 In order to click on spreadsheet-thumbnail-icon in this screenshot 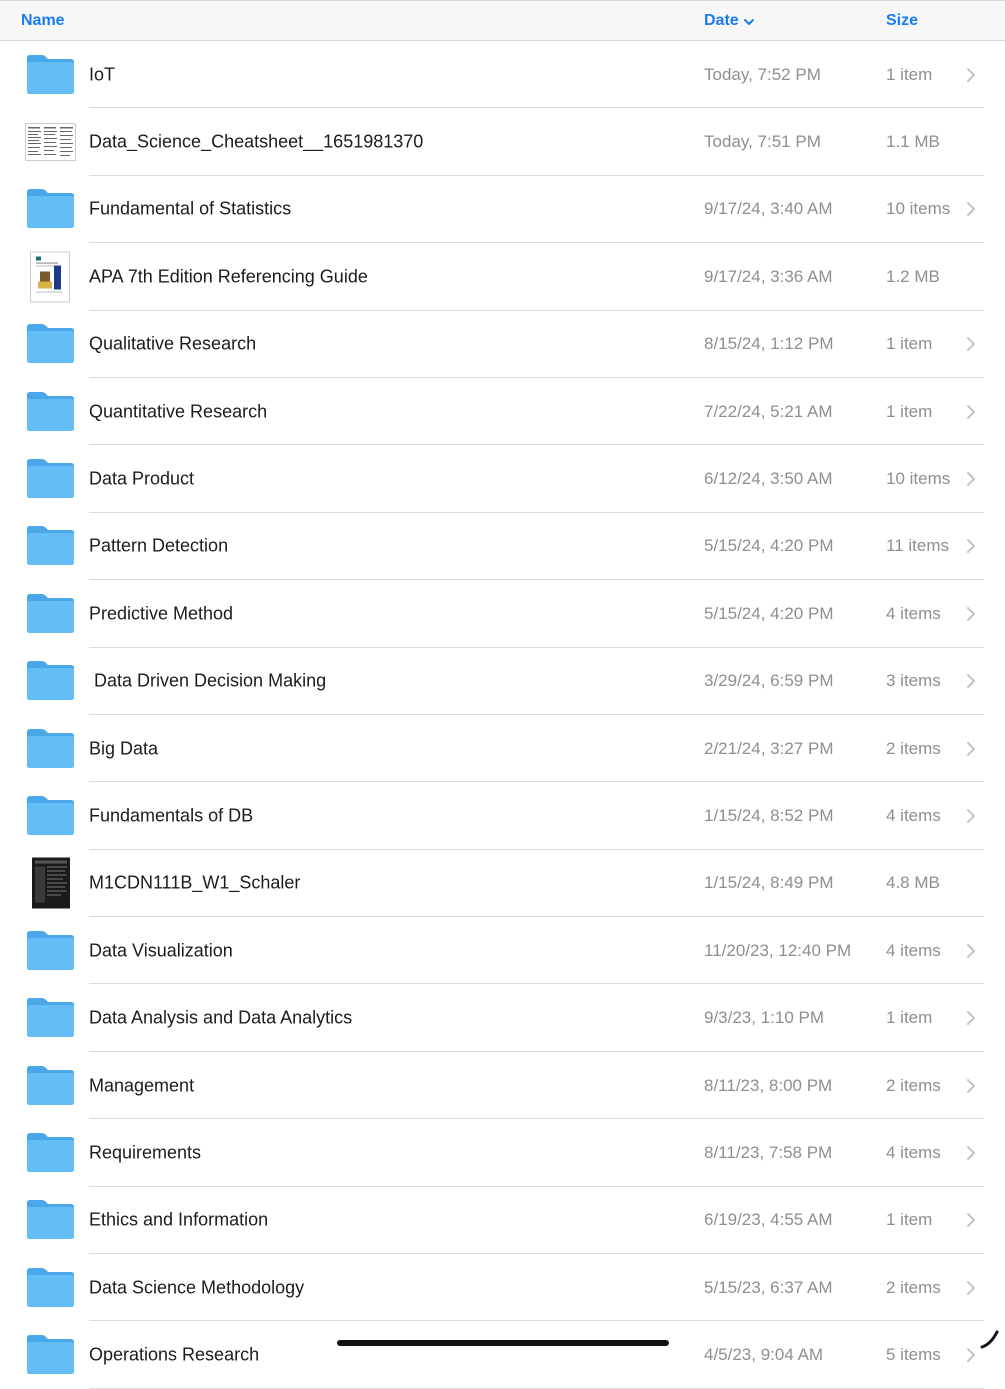, I will do `click(50, 142)`.